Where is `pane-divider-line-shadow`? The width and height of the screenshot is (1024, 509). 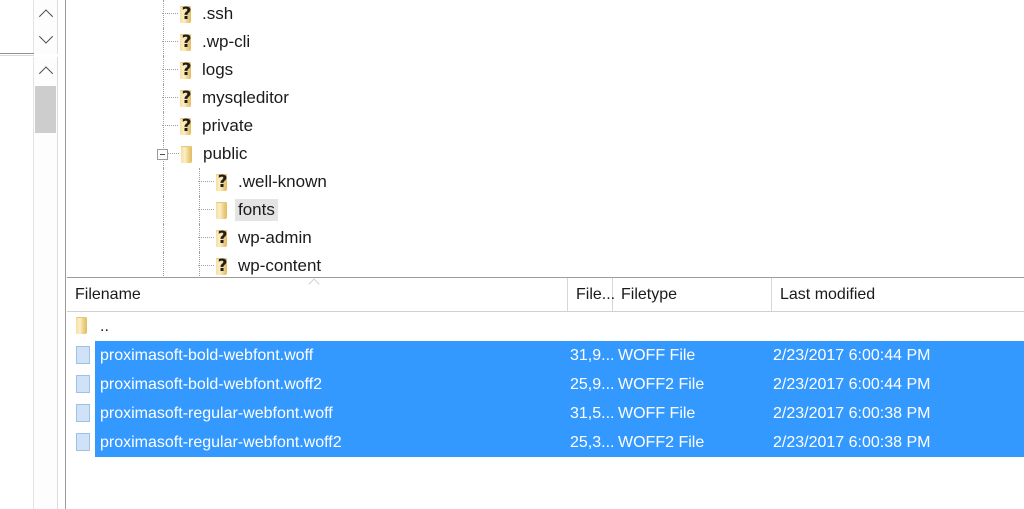
pane-divider-line-shadow is located at coordinates (17, 55).